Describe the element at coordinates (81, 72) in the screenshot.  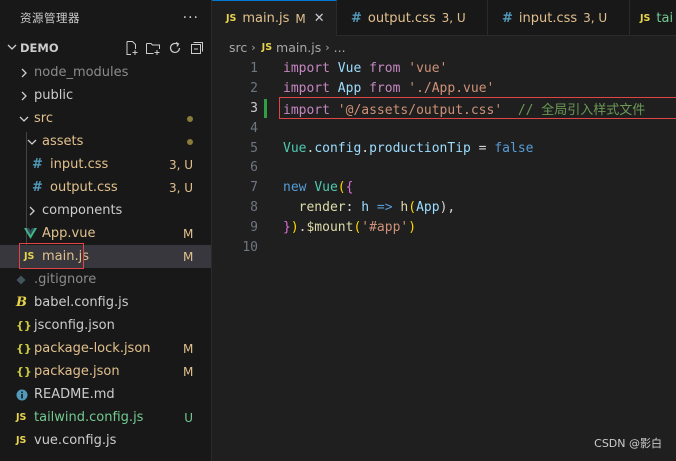
I see `tree-item-label: node_modules` at that location.